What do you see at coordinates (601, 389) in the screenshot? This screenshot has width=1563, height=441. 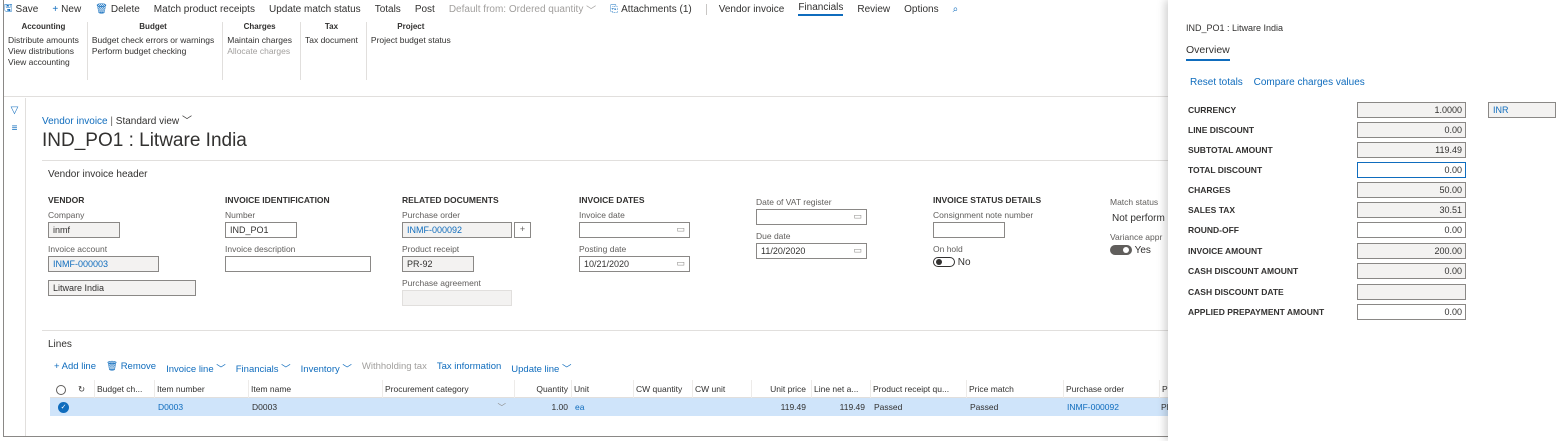 I see `column-header: Unit` at bounding box center [601, 389].